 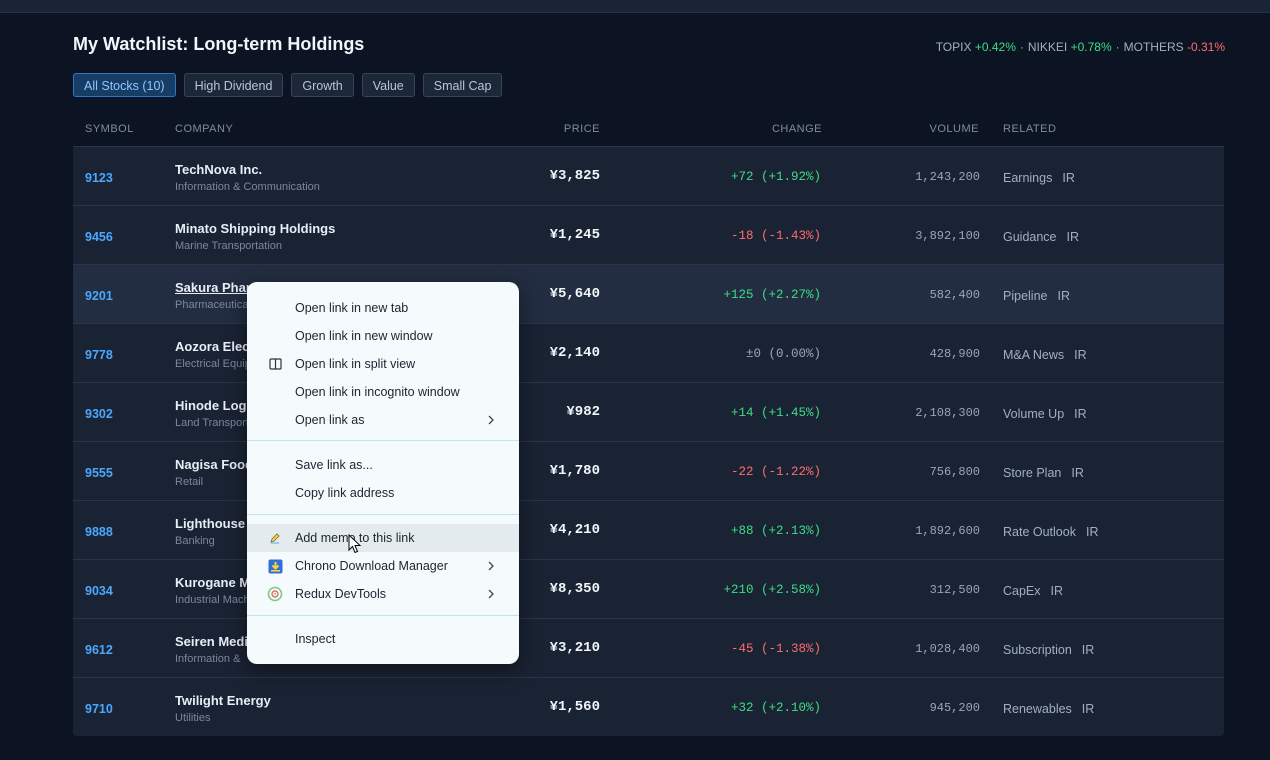 I want to click on header-change: CHANGE, so click(x=797, y=129).